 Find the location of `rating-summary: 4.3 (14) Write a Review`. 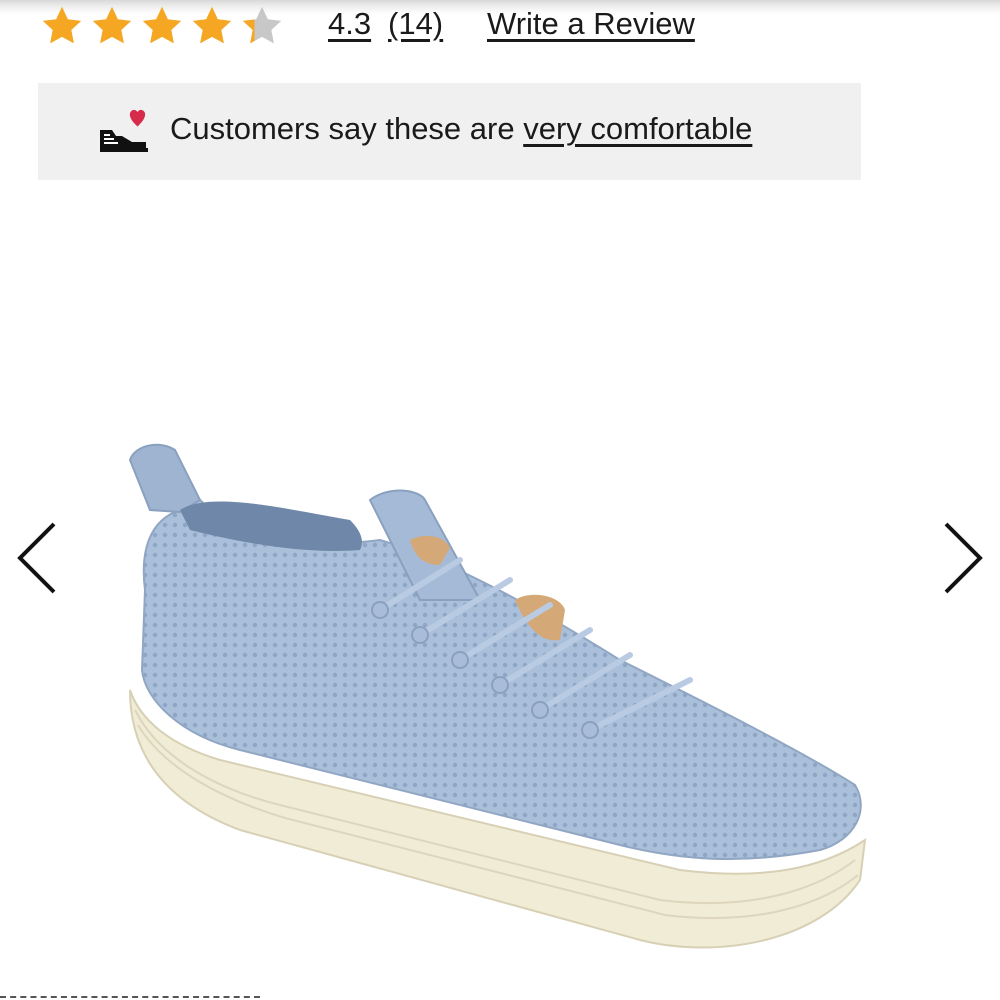

rating-summary: 4.3 (14) Write a Review is located at coordinates (500, 25).